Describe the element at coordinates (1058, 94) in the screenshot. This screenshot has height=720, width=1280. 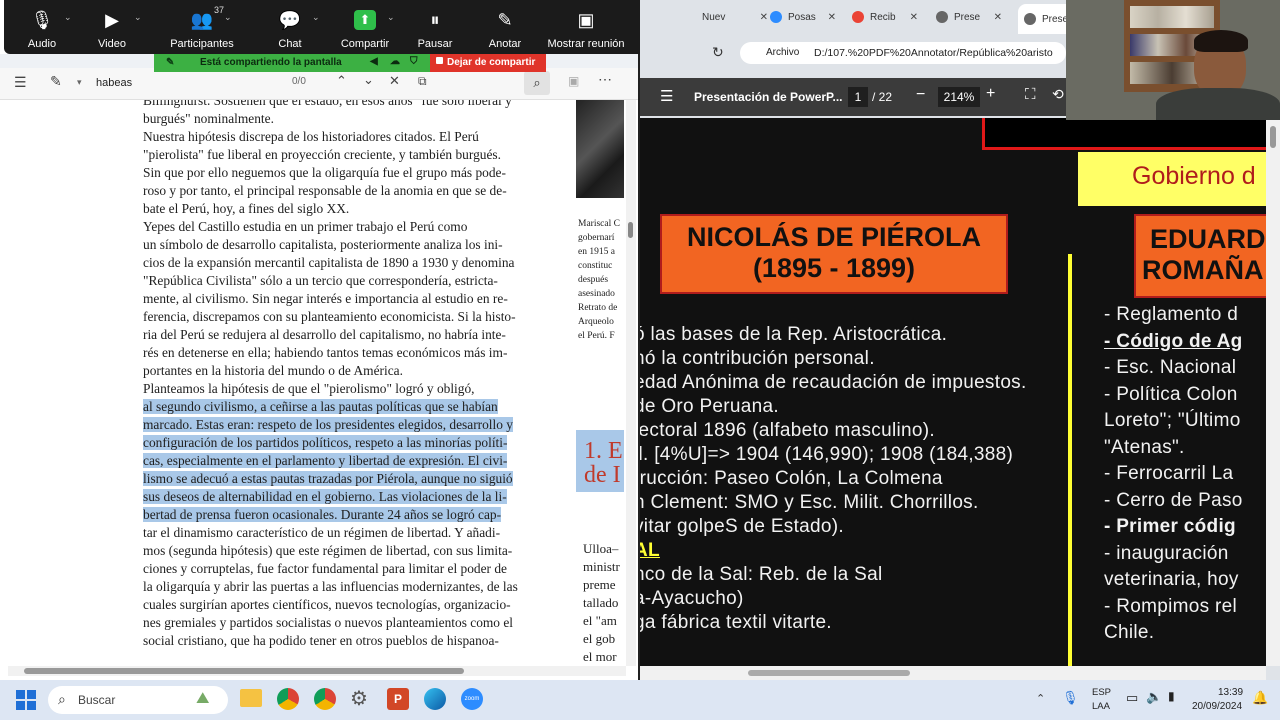
I see `rotate-icon: ⟲` at that location.